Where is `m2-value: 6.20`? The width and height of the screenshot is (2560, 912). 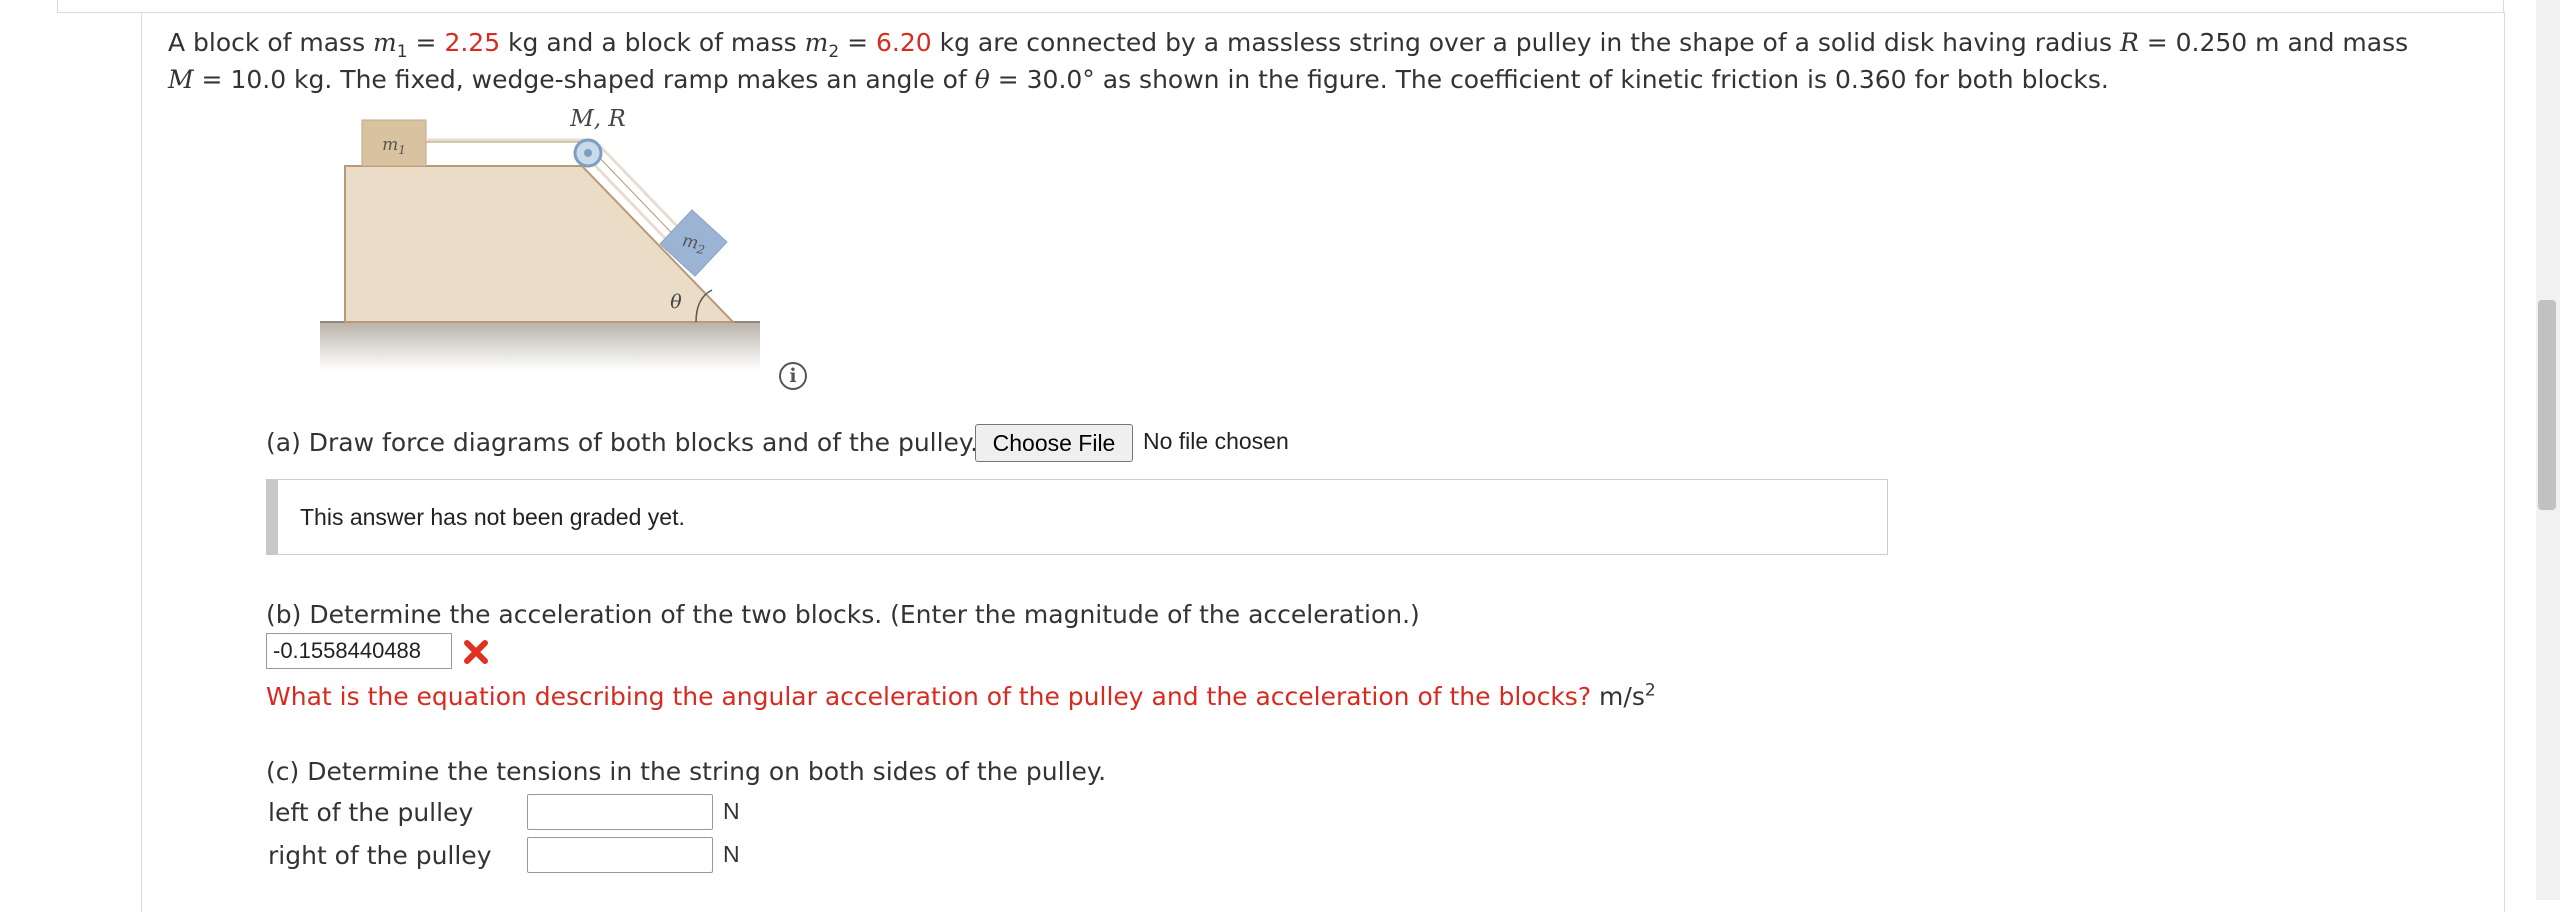
m2-value: 6.20 is located at coordinates (903, 42).